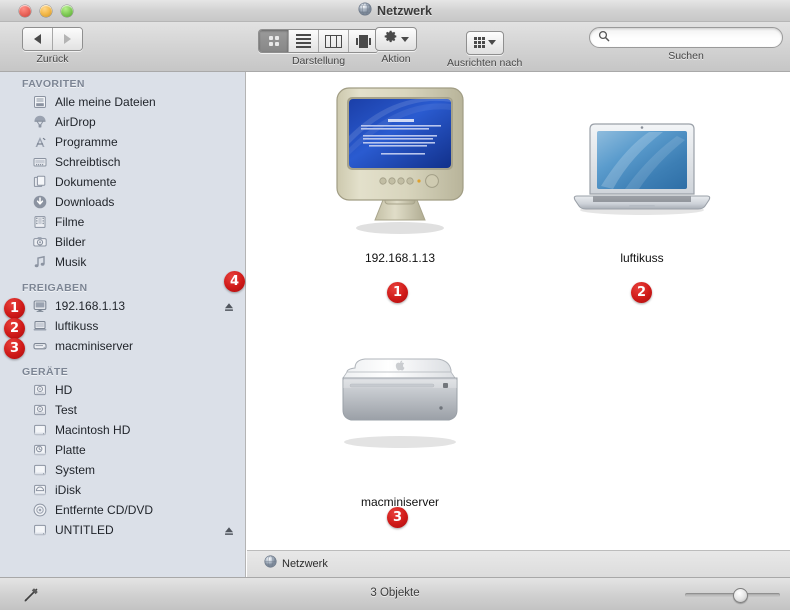  I want to click on forward-button, so click(67, 39).